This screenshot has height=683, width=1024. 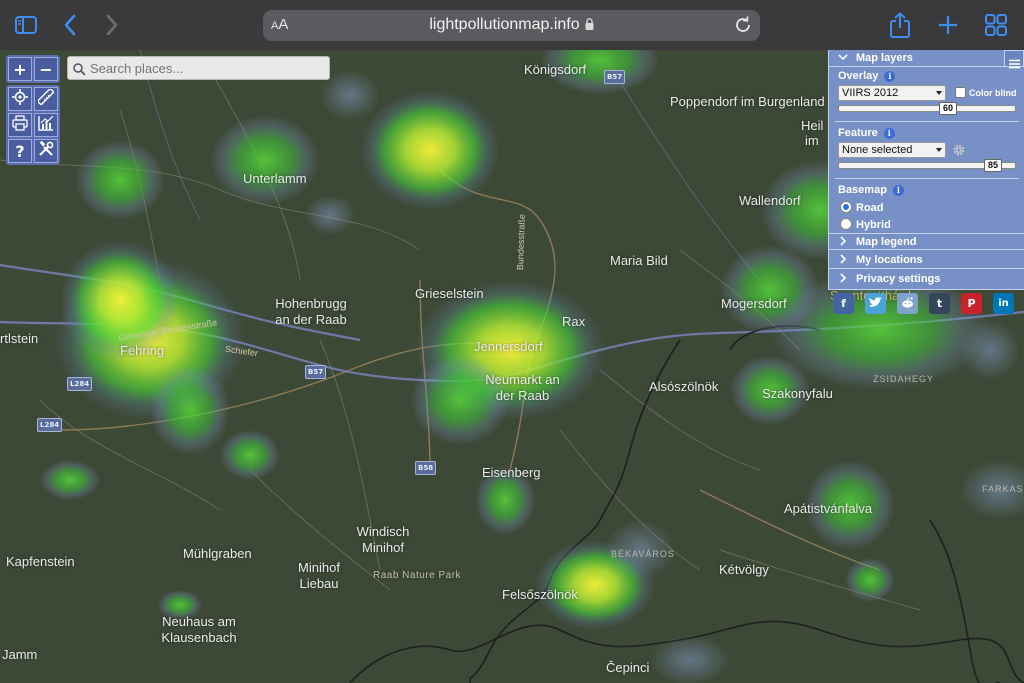 What do you see at coordinates (747, 101) in the screenshot?
I see `place-label-poppendorf: Poppendorf im Burgenland` at bounding box center [747, 101].